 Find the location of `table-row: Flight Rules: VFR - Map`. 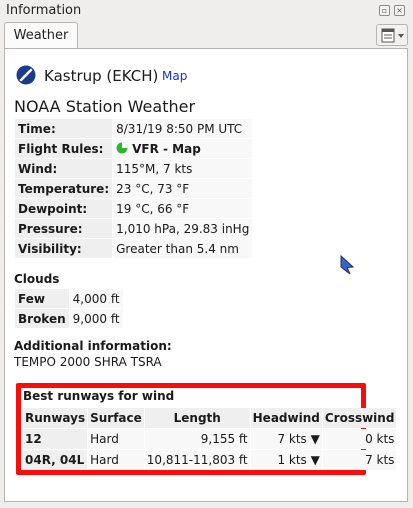

table-row: Flight Rules: VFR - Map is located at coordinates (134, 148).